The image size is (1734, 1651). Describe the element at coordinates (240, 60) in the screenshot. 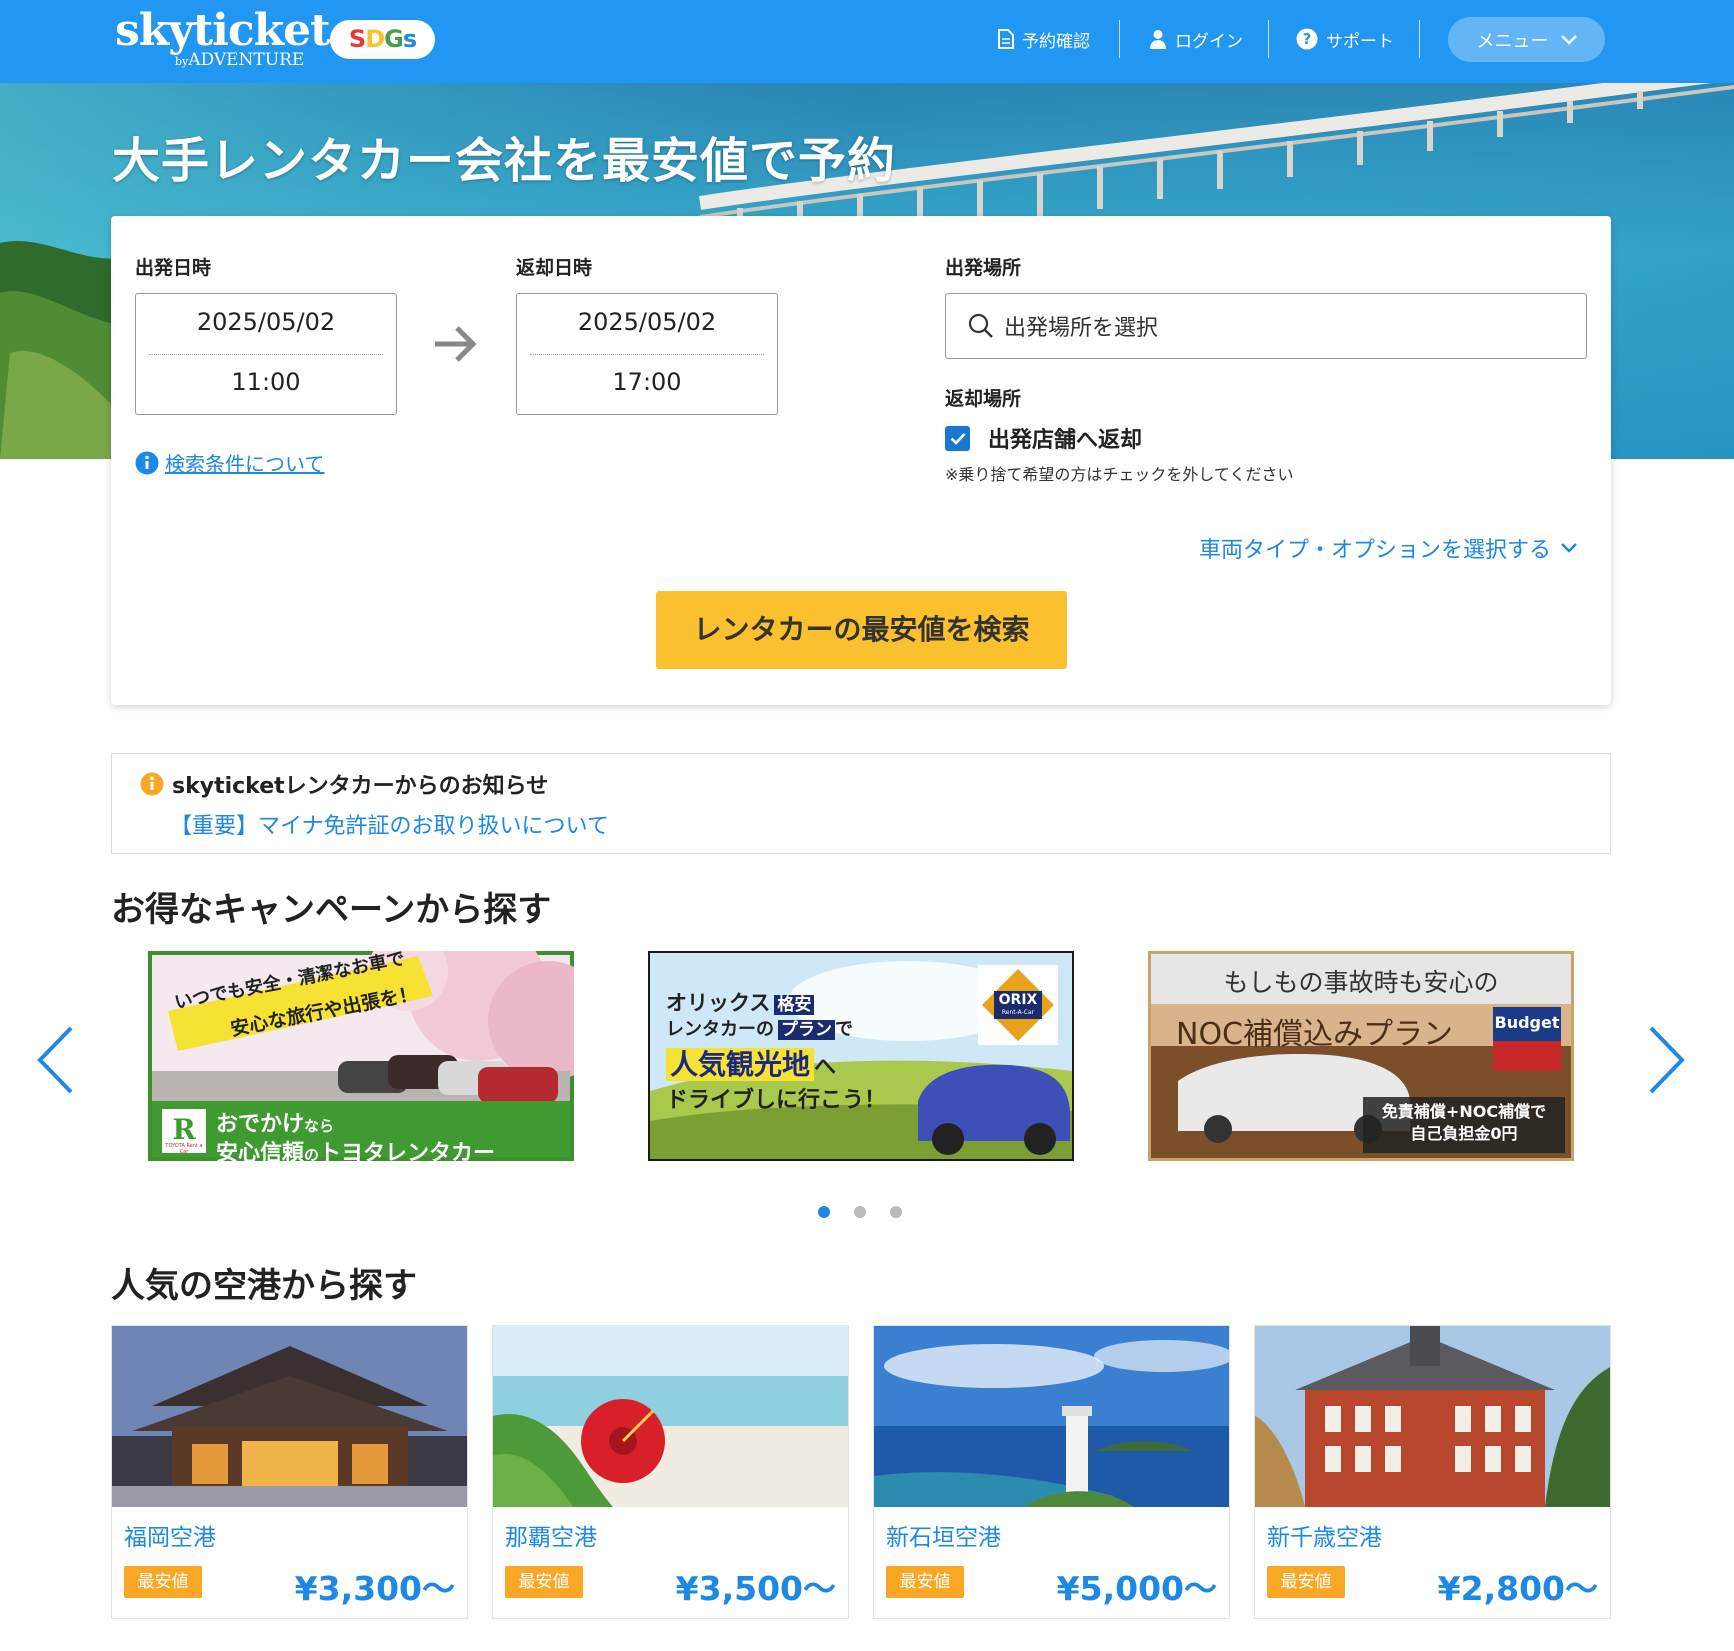

I see `logo-subtext: byADVENTURE` at that location.